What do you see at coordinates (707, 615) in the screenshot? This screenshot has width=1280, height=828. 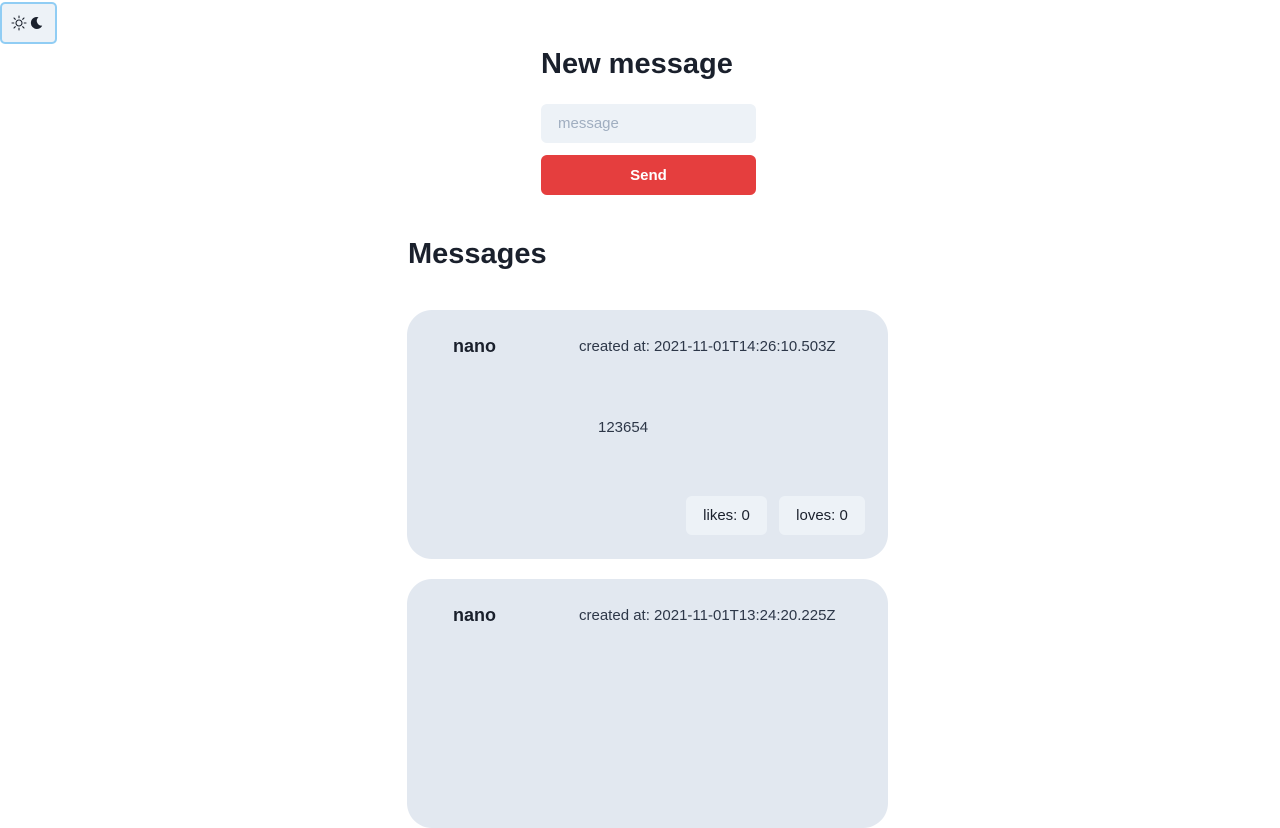 I see `message-created-at: created at: 2021-11-01T13:24:20.225Z` at bounding box center [707, 615].